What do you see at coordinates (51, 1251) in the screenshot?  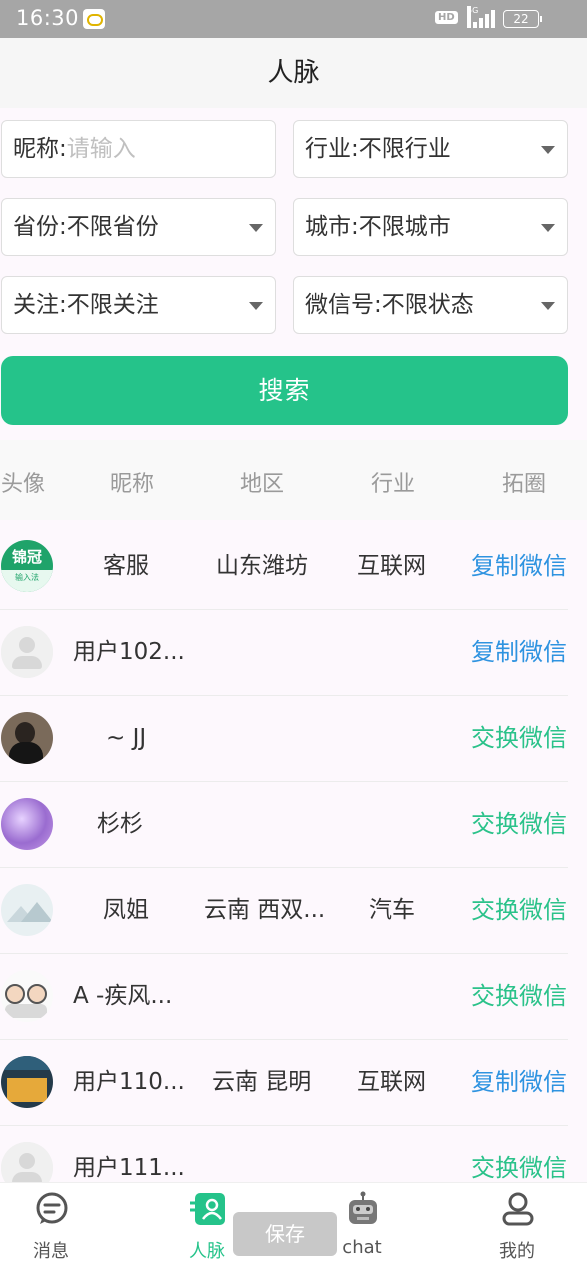 I see `tab-label: 消息` at bounding box center [51, 1251].